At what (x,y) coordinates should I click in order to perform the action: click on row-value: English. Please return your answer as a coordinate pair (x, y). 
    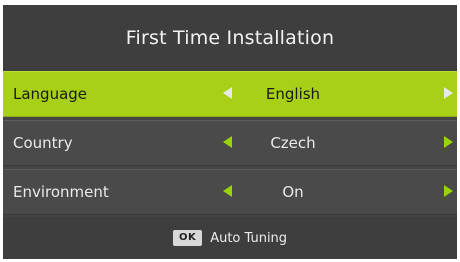
    Looking at the image, I should click on (293, 94).